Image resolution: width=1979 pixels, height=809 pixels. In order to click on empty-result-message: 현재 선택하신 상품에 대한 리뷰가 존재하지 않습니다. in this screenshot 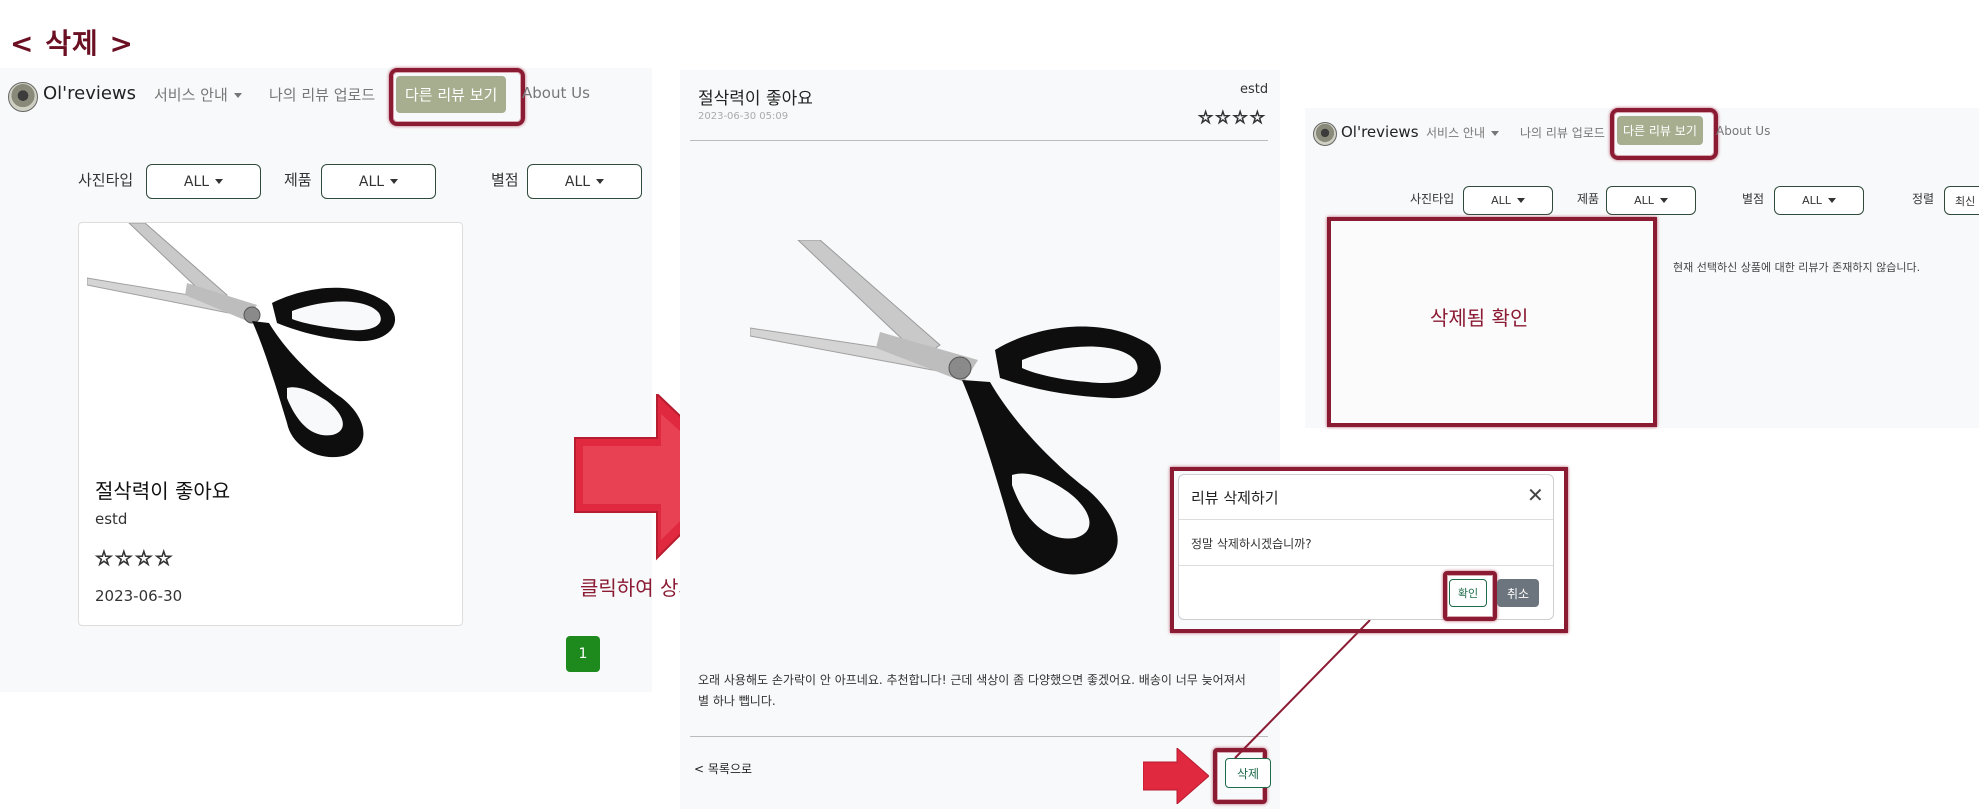, I will do `click(1797, 267)`.